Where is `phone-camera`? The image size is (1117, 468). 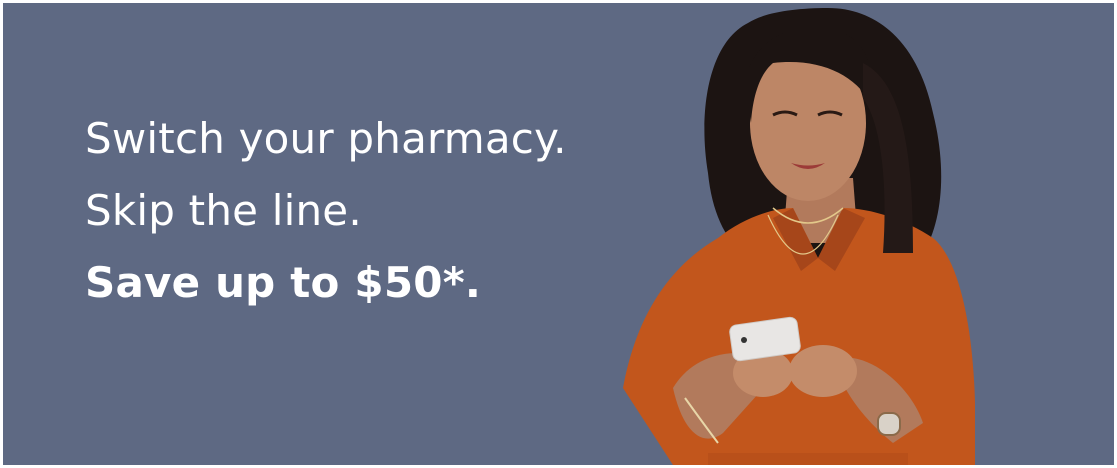
phone-camera is located at coordinates (744, 340).